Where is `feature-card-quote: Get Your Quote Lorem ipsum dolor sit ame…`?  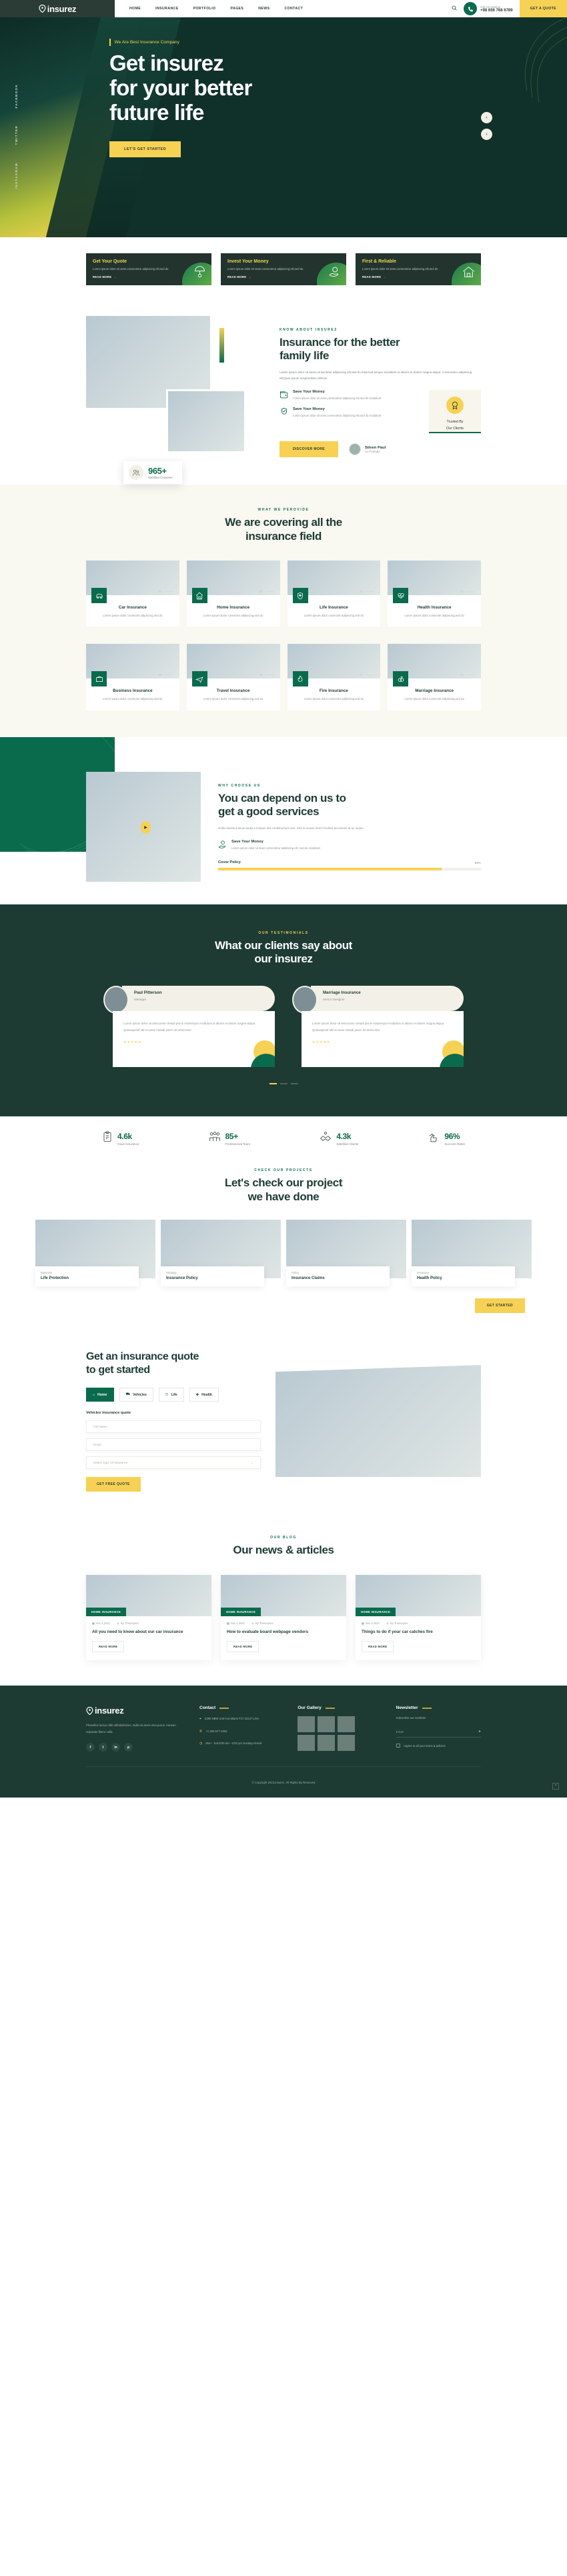 feature-card-quote: Get Your Quote Lorem ipsum dolor sit ame… is located at coordinates (148, 269).